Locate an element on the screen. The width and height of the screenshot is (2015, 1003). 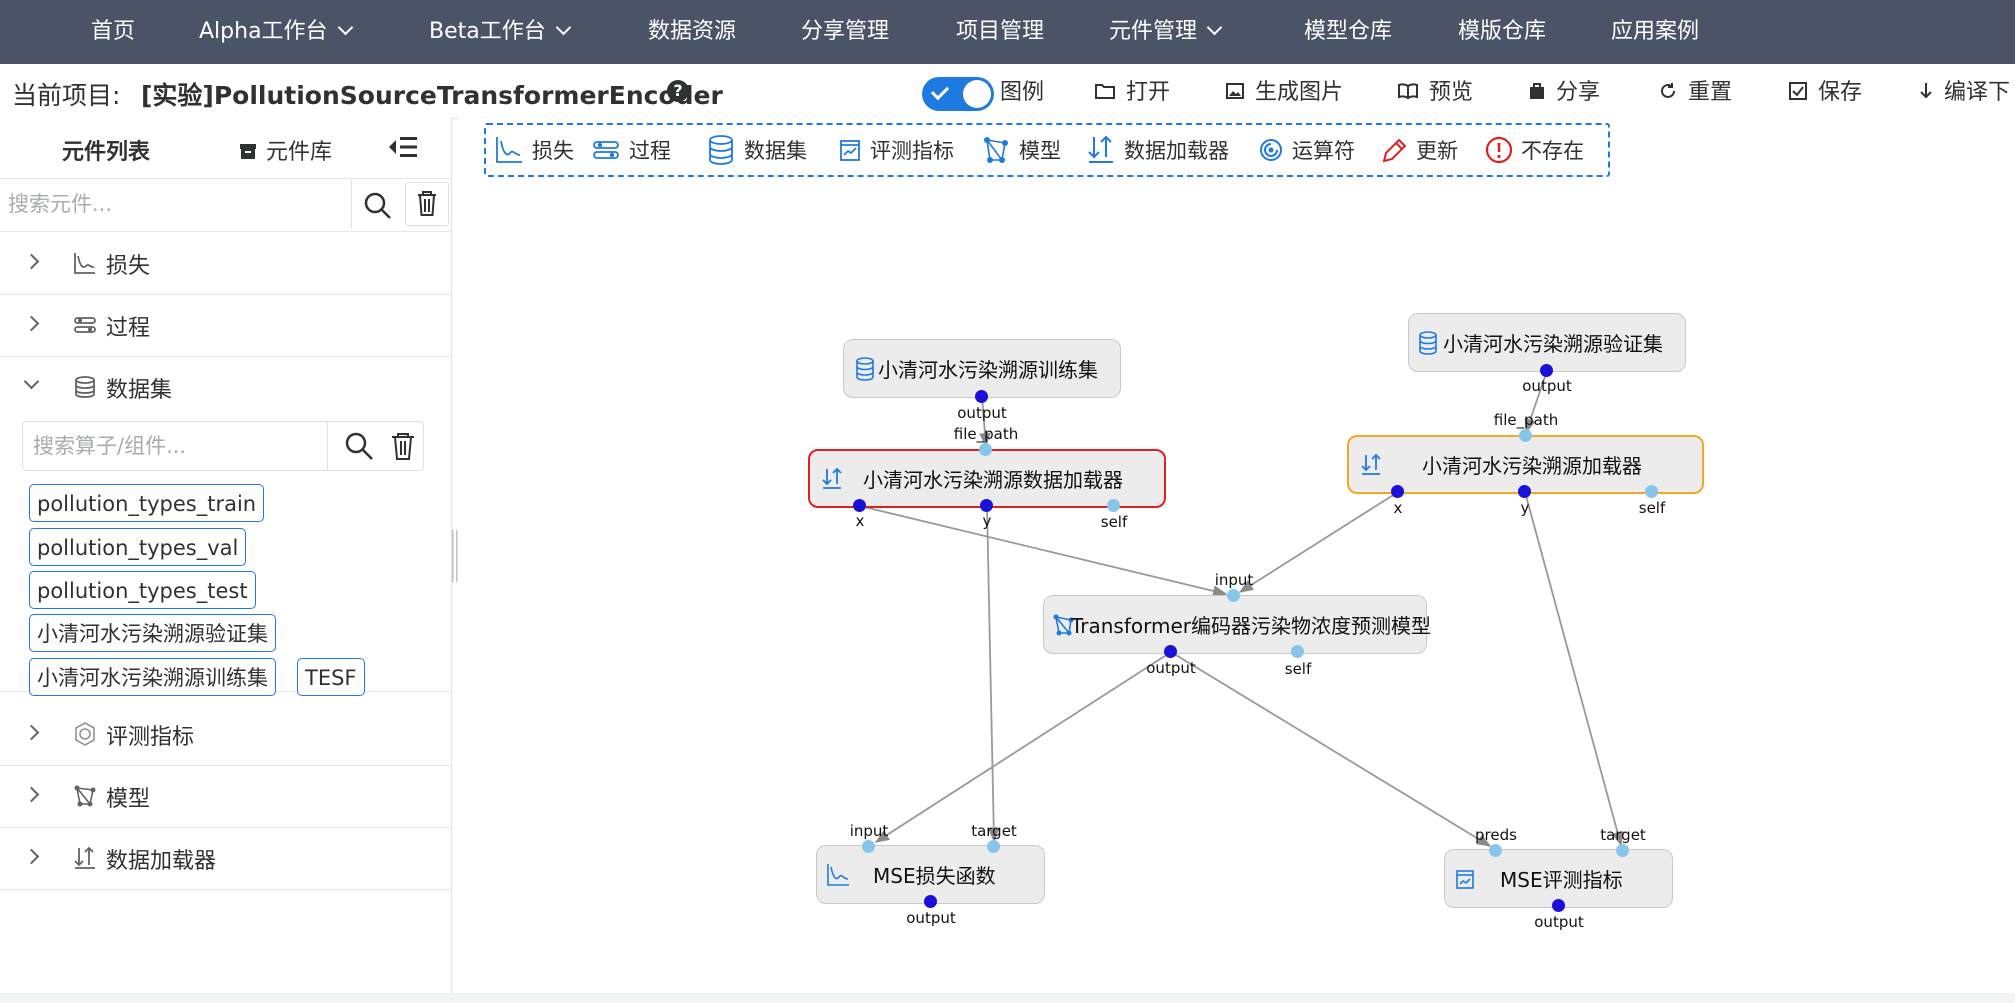
toggle-knob is located at coordinates (977, 94).